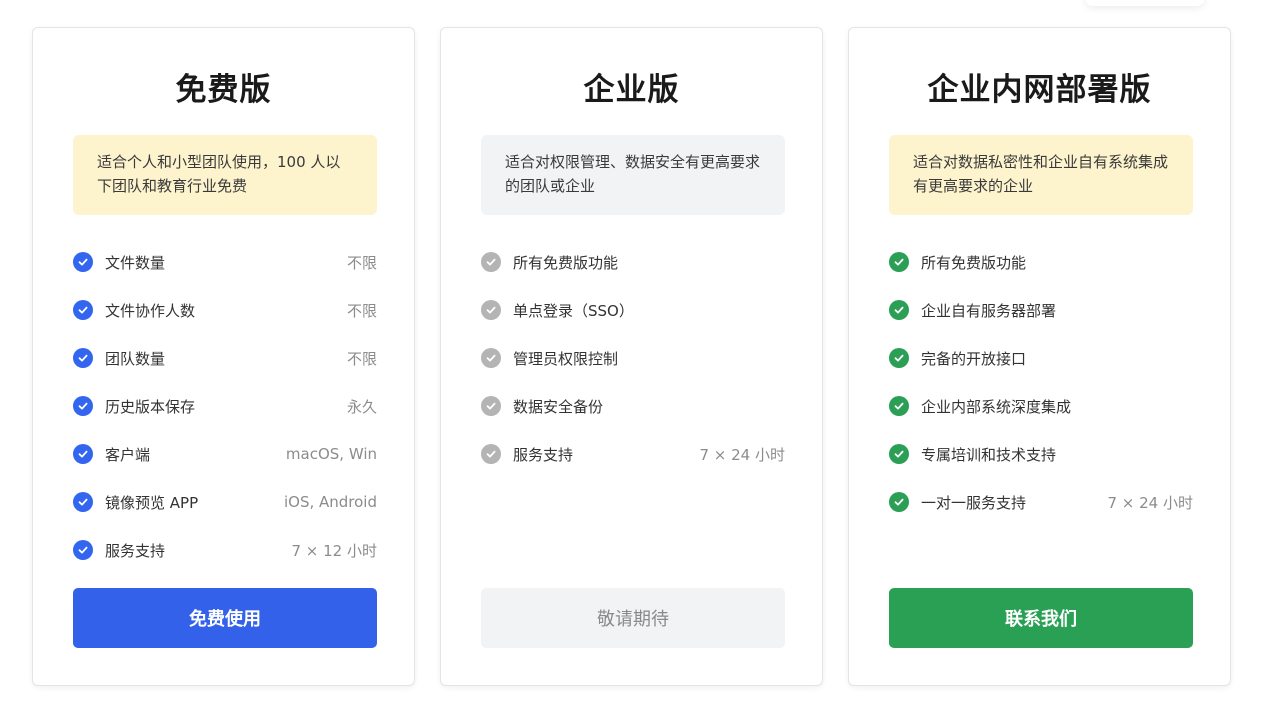 The width and height of the screenshot is (1263, 710). Describe the element at coordinates (225, 310) in the screenshot. I see `feature-item: 文件协作人数 不限` at that location.